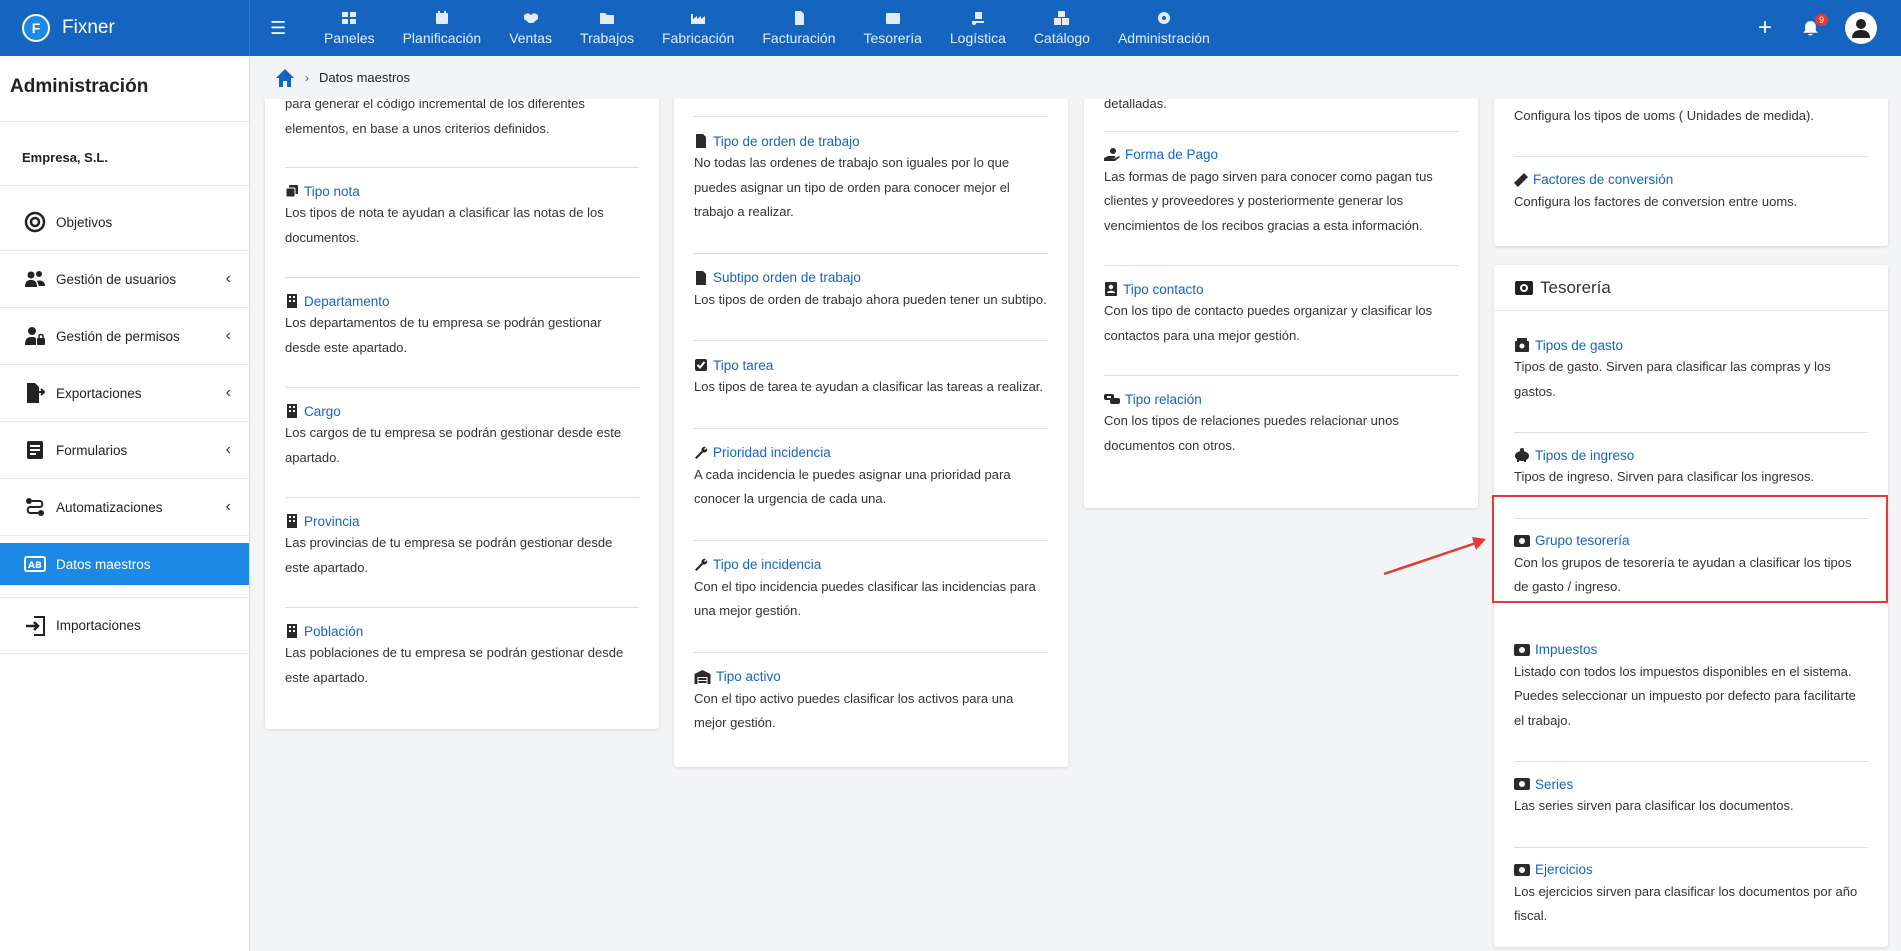 The height and width of the screenshot is (951, 1901). What do you see at coordinates (892, 18) in the screenshot?
I see `money-icon` at bounding box center [892, 18].